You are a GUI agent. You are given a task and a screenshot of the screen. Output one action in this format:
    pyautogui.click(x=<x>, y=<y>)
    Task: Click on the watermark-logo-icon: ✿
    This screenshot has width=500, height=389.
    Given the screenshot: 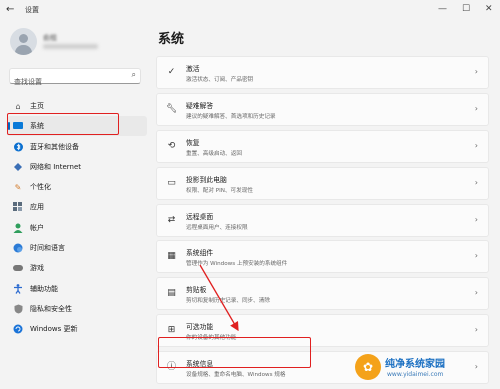 What is the action you would take?
    pyautogui.click(x=368, y=367)
    